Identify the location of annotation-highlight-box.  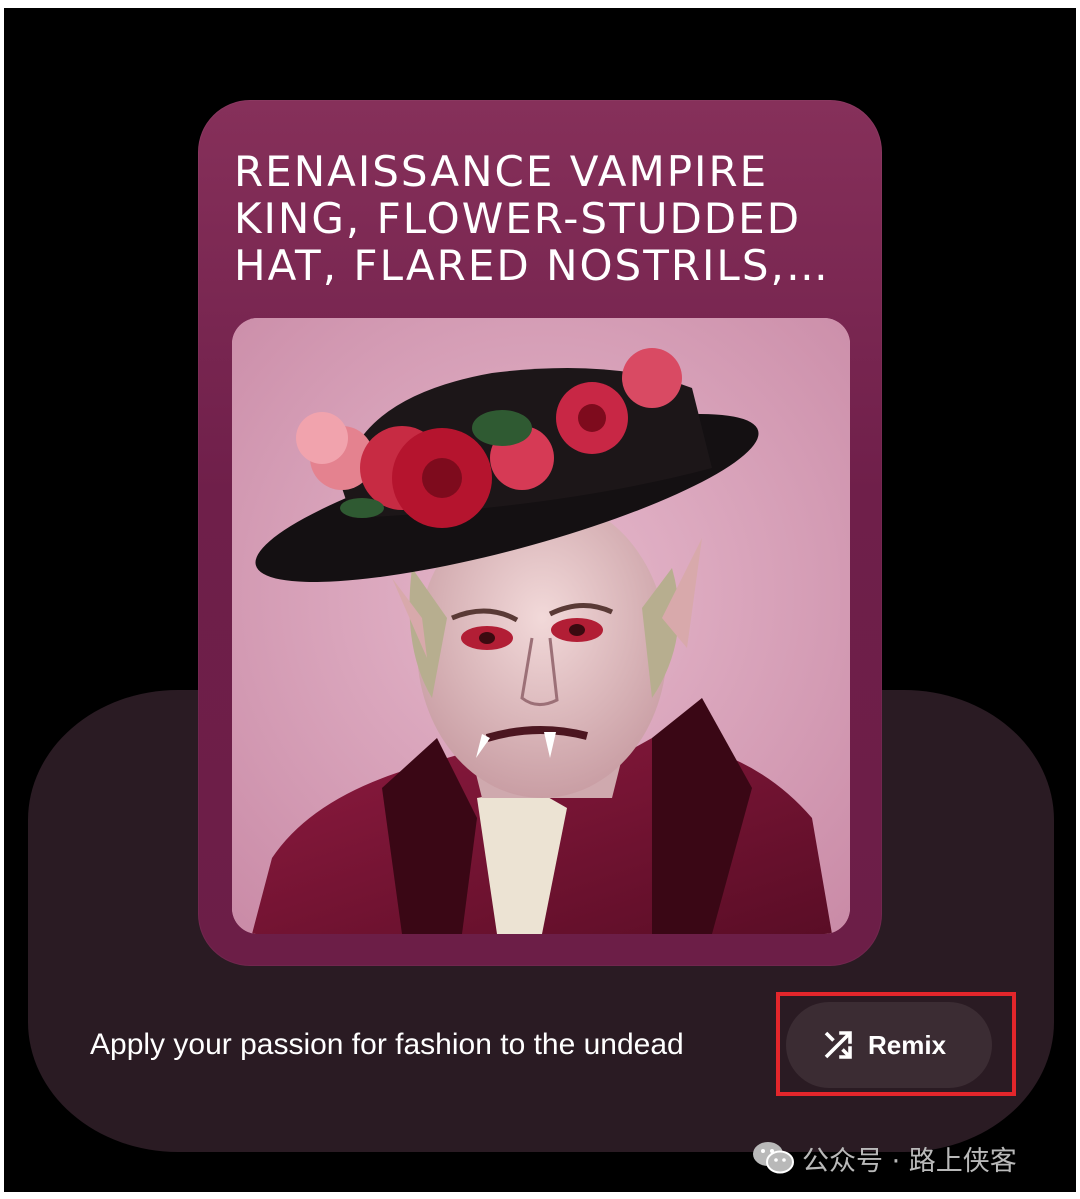
(896, 1044).